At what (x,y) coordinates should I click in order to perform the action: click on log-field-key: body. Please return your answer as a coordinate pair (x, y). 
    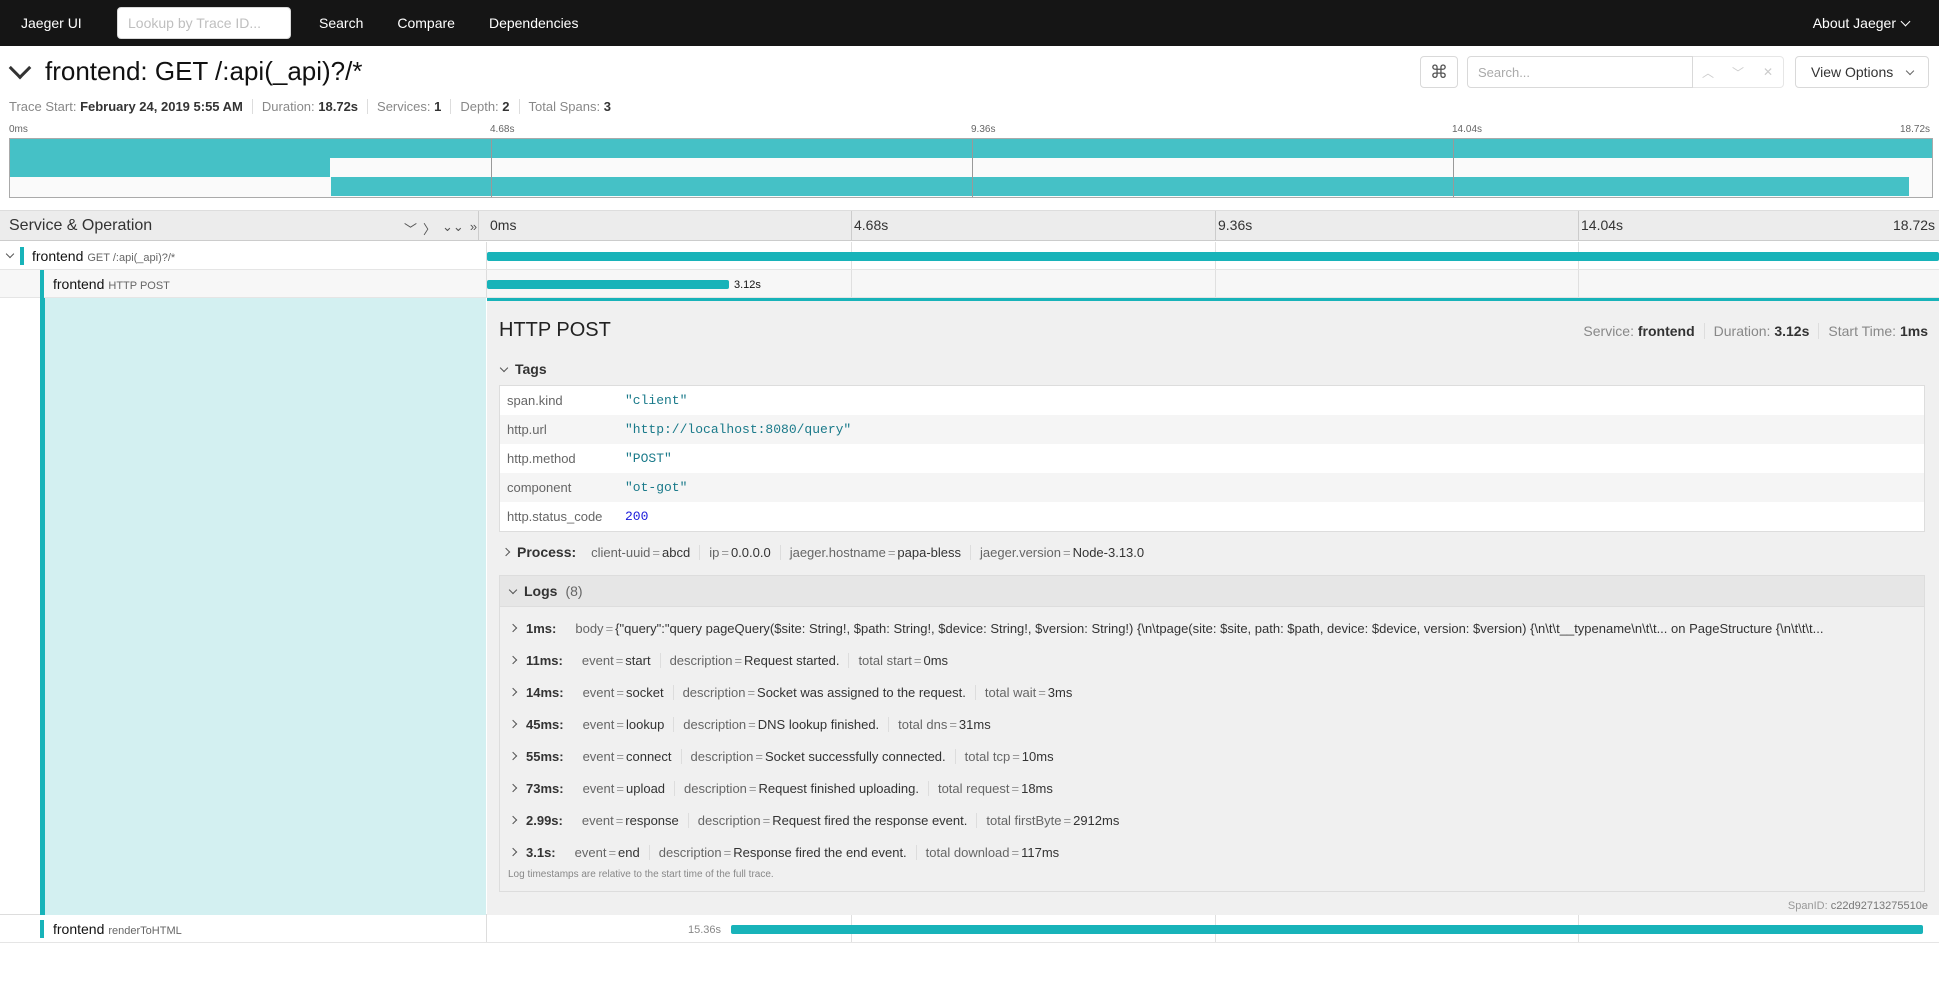
    Looking at the image, I should click on (589, 628).